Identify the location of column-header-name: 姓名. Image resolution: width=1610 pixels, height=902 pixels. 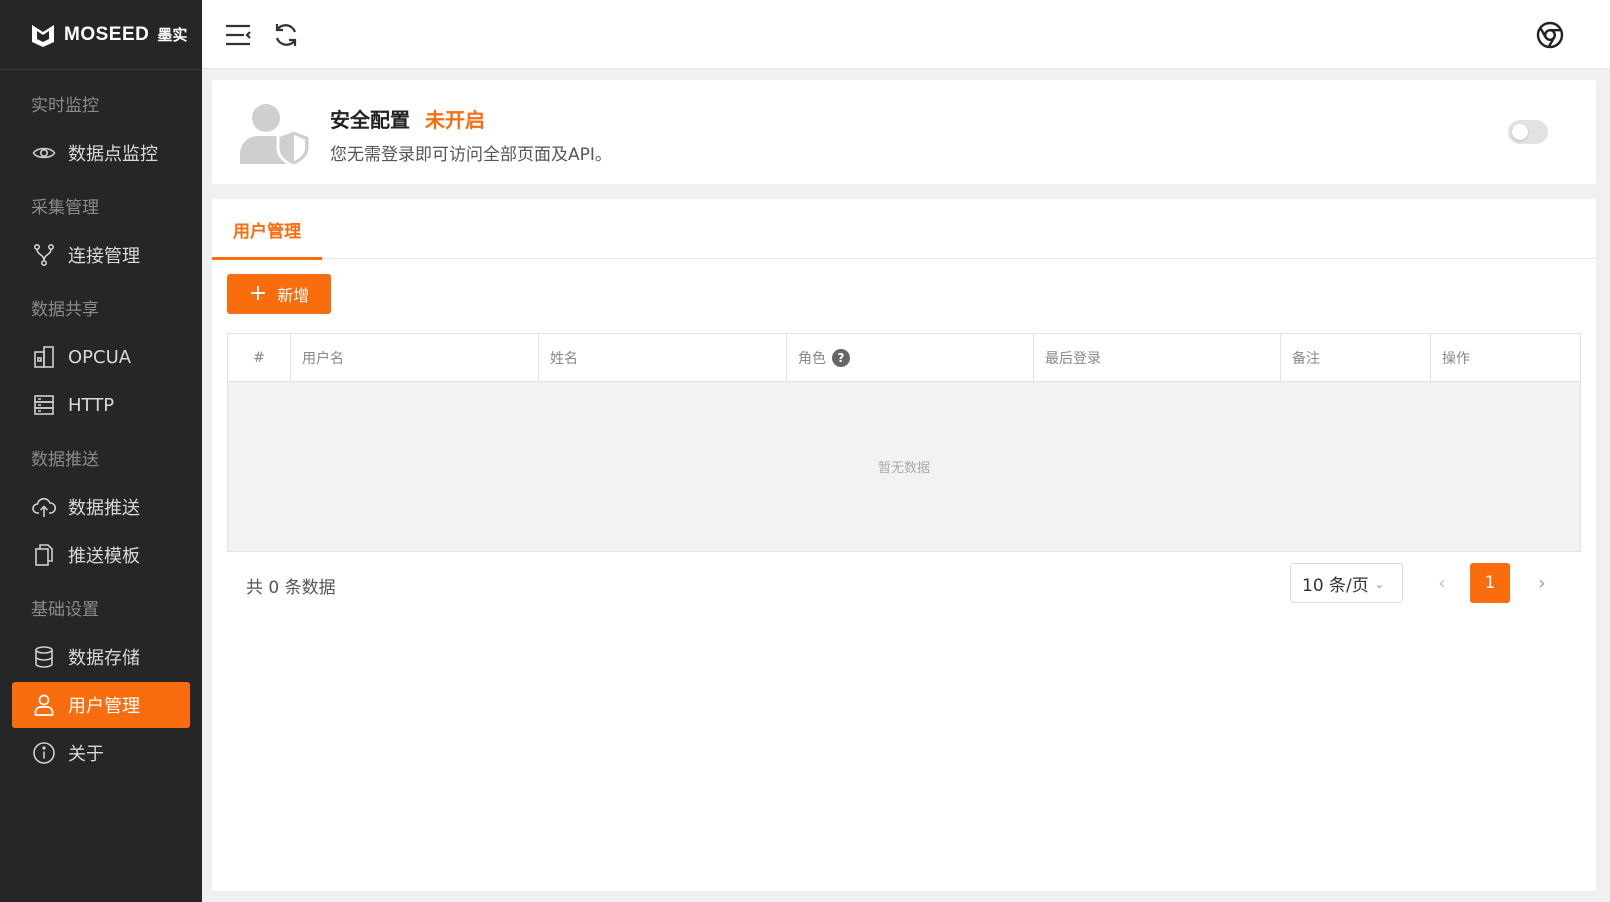
(663, 358).